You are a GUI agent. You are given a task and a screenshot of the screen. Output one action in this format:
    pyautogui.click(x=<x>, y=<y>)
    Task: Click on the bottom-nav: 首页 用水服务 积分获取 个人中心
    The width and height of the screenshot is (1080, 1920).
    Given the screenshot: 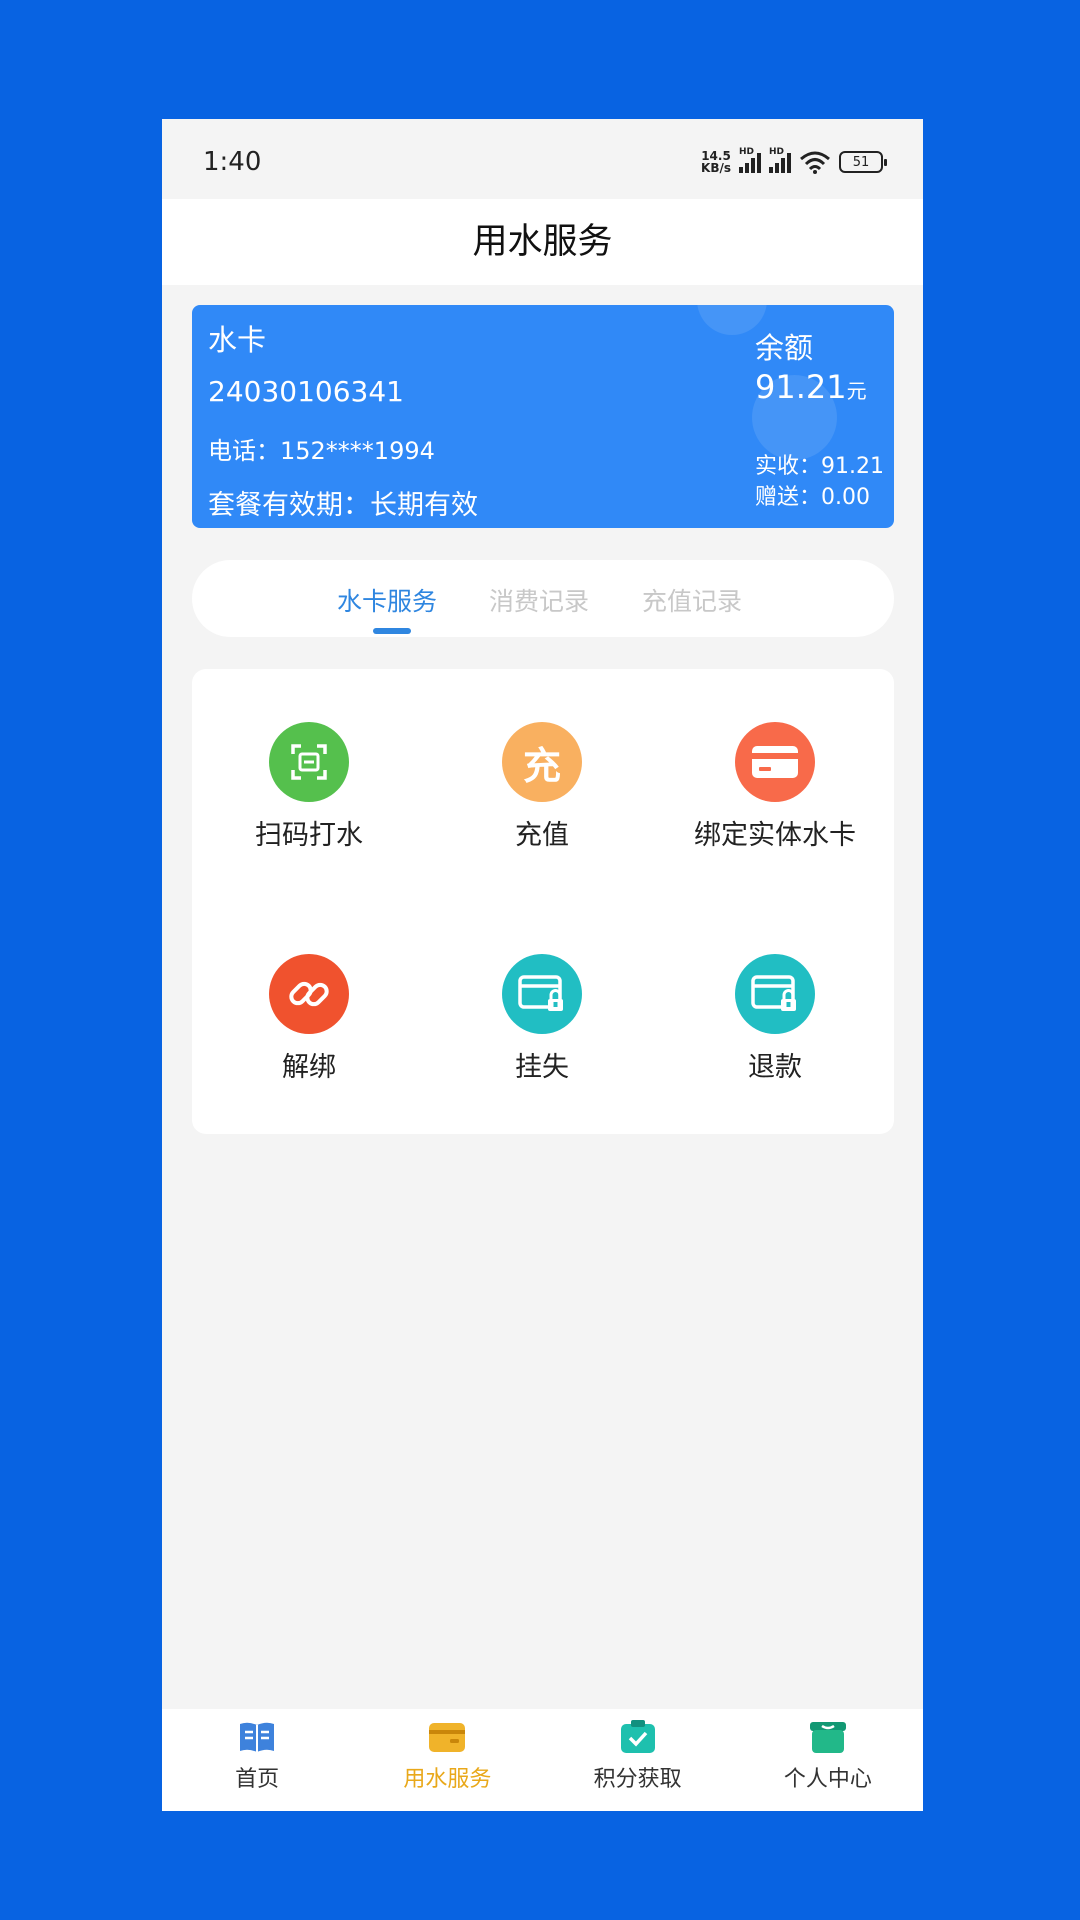 What is the action you would take?
    pyautogui.click(x=542, y=1760)
    